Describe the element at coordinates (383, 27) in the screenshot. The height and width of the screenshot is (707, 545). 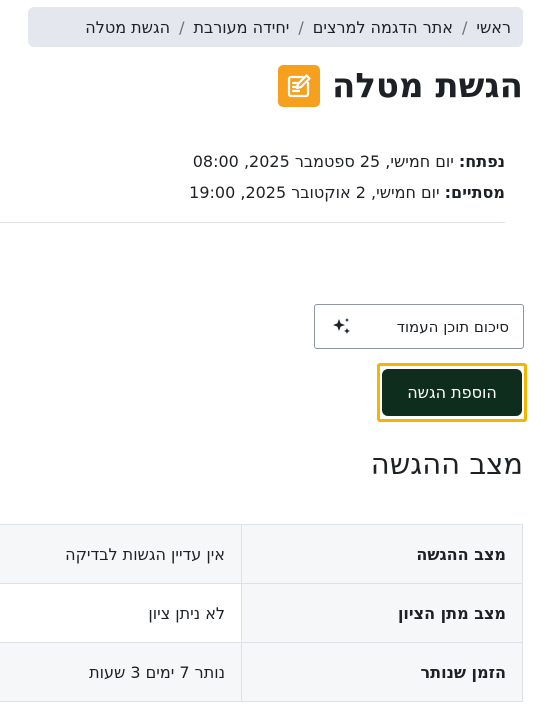
I see `breadcrumb-site-link: אתר הדגמה למרצים` at that location.